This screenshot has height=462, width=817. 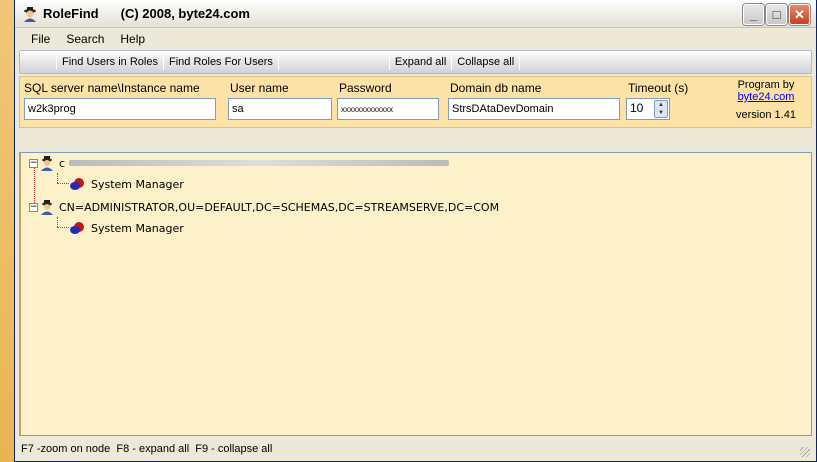 What do you see at coordinates (110, 62) in the screenshot?
I see `find-users-in-roles-button: Find Users in Roles` at bounding box center [110, 62].